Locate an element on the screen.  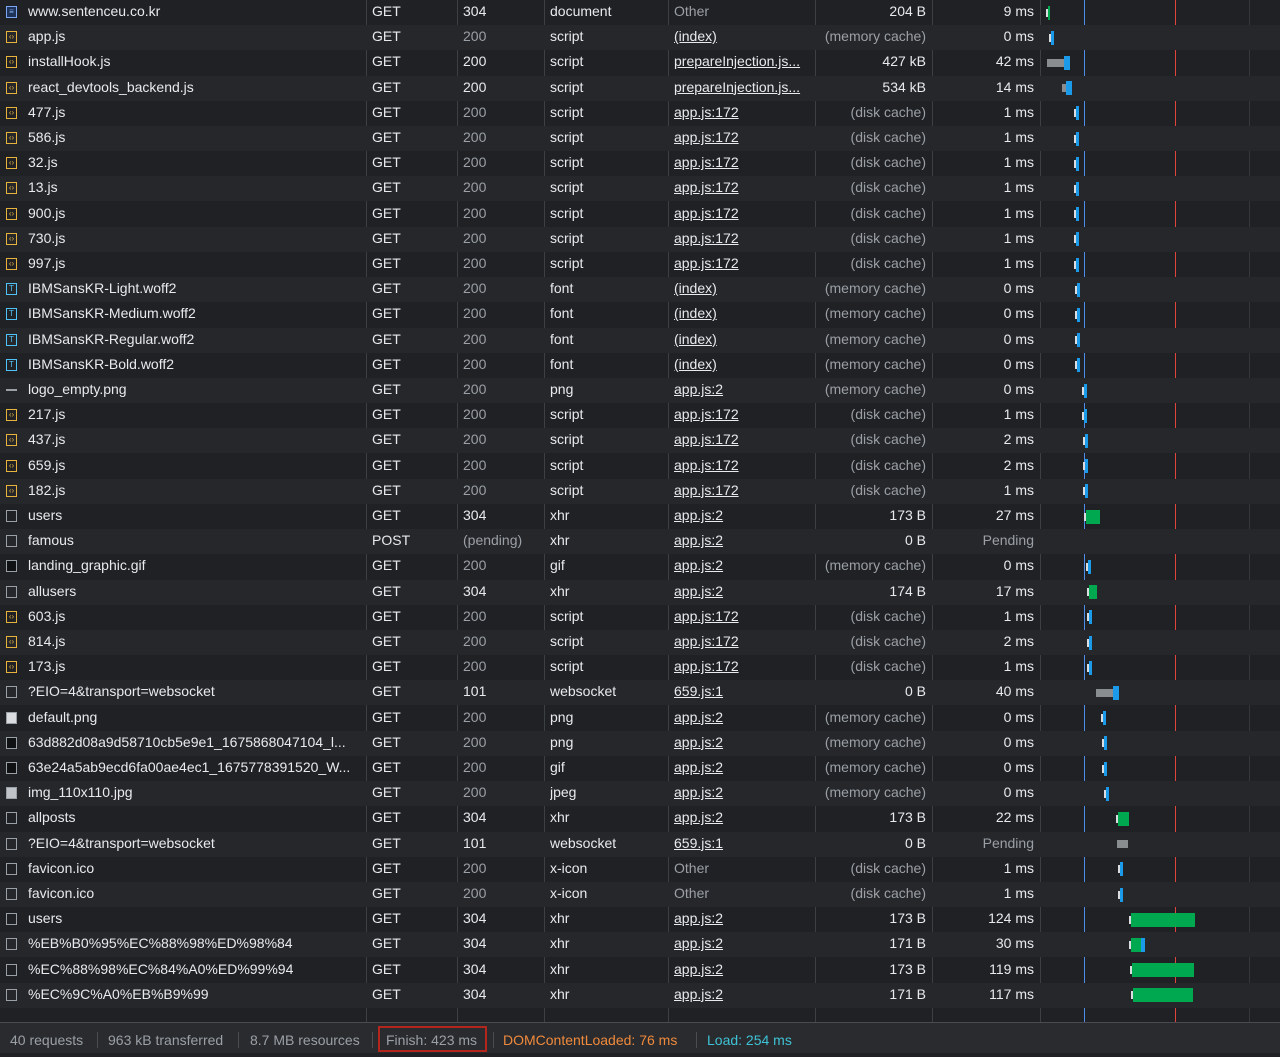
xhr-icon is located at coordinates (11, 994).